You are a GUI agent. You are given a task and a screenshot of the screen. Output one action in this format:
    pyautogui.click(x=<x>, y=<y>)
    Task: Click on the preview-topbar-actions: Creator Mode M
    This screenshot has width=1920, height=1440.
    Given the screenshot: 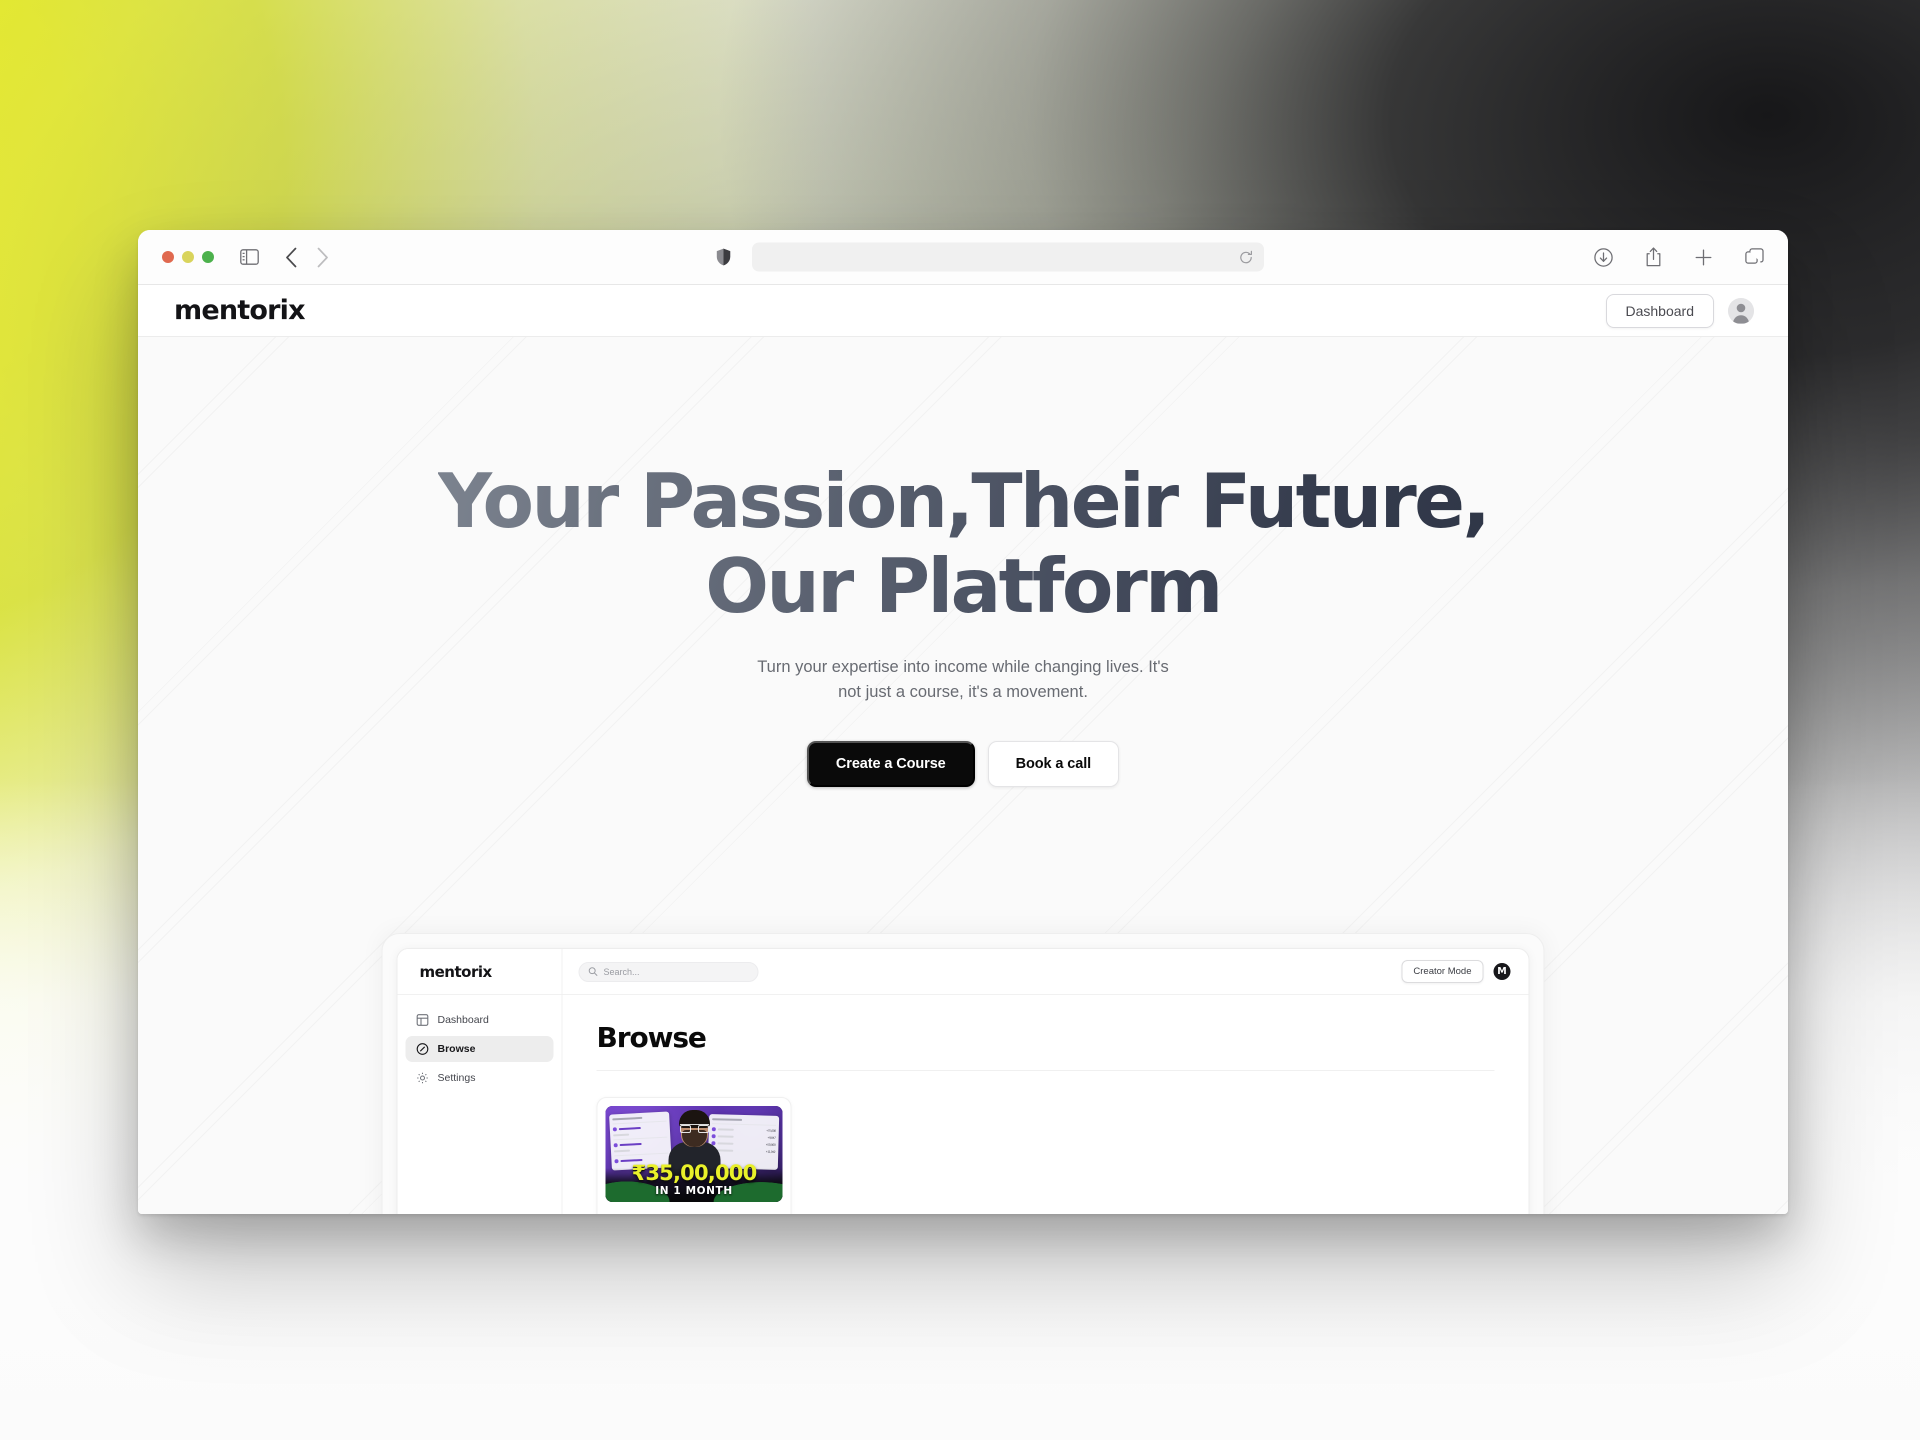 What is the action you would take?
    pyautogui.click(x=1456, y=971)
    